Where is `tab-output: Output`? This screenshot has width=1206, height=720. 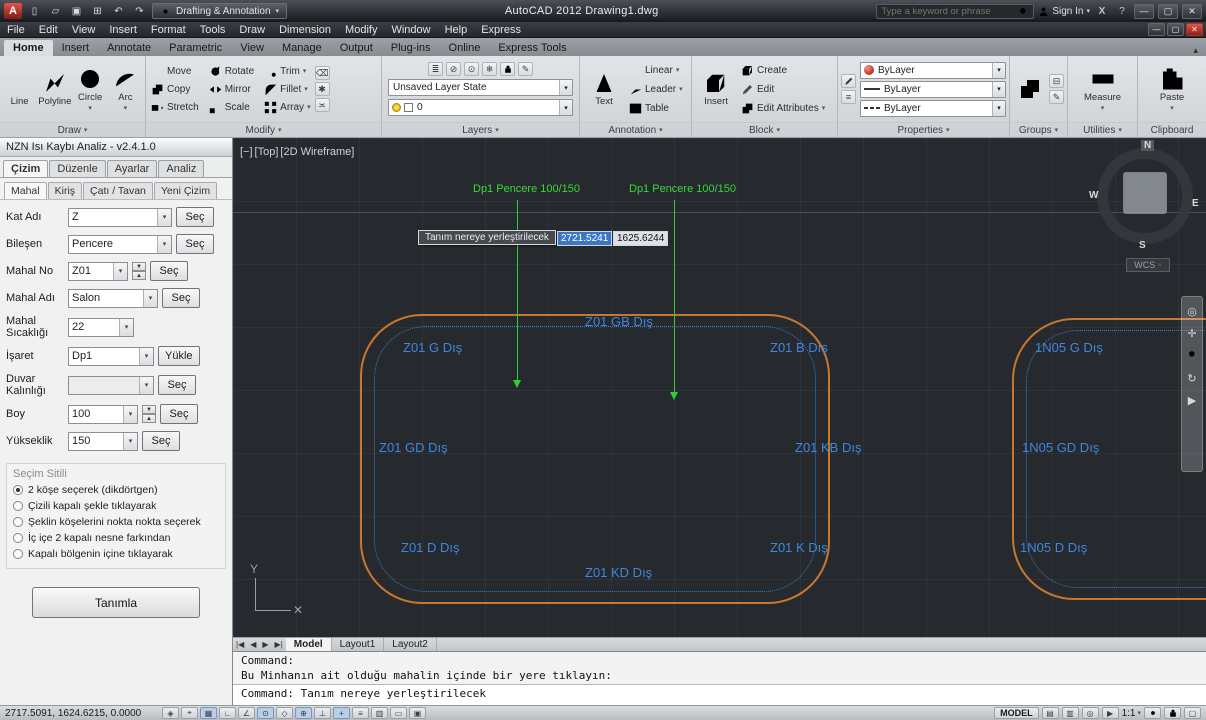 tab-output: Output is located at coordinates (356, 48).